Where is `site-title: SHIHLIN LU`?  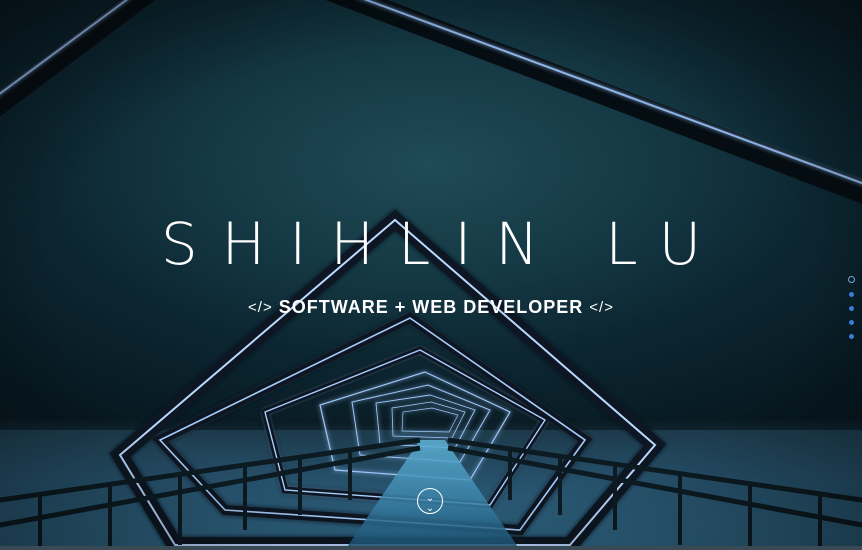 site-title: SHIHLIN LU is located at coordinates (443, 244).